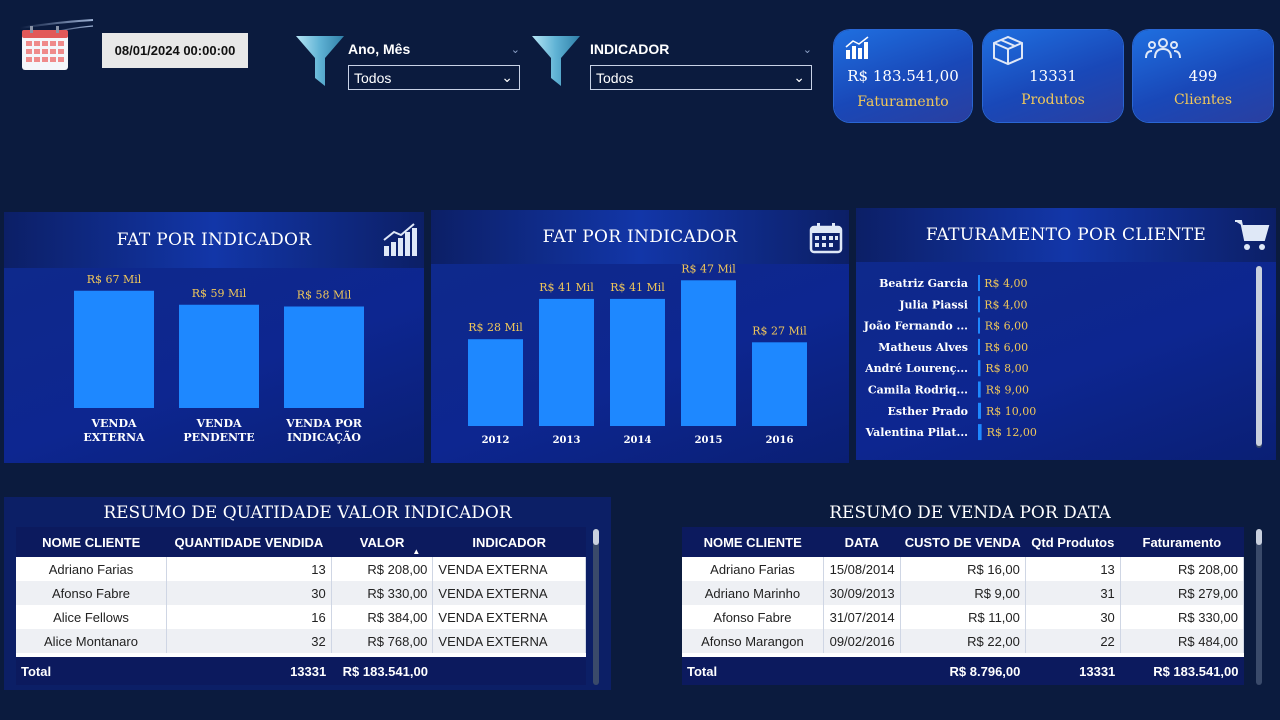 Image resolution: width=1280 pixels, height=720 pixels. What do you see at coordinates (903, 102) in the screenshot?
I see `kpi-label: Faturamento` at bounding box center [903, 102].